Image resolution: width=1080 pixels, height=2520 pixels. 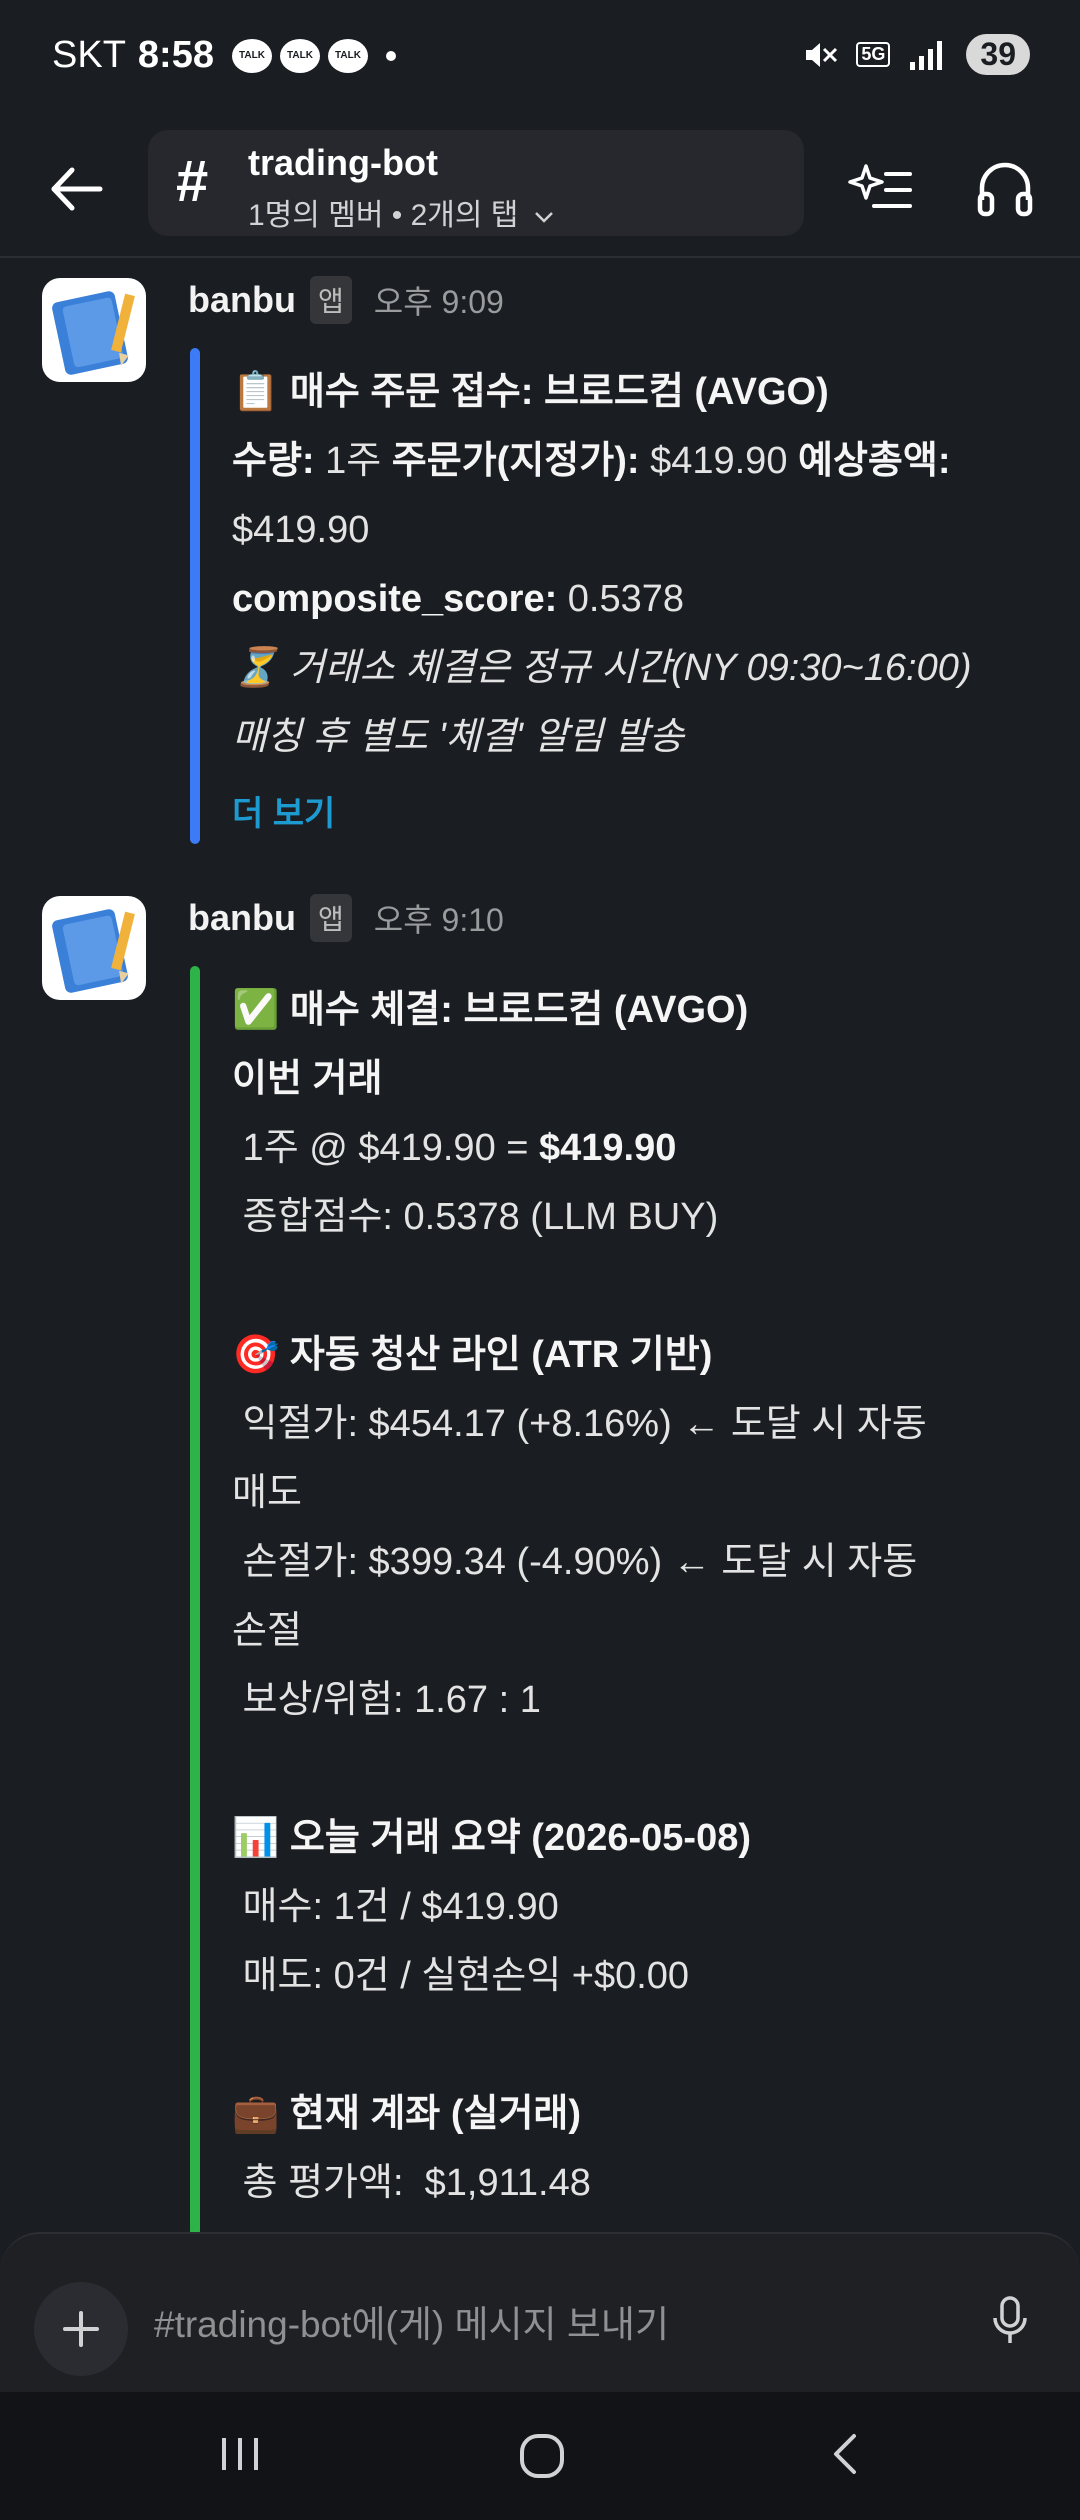 What do you see at coordinates (395, 599) in the screenshot?
I see `score-label: composite_score:` at bounding box center [395, 599].